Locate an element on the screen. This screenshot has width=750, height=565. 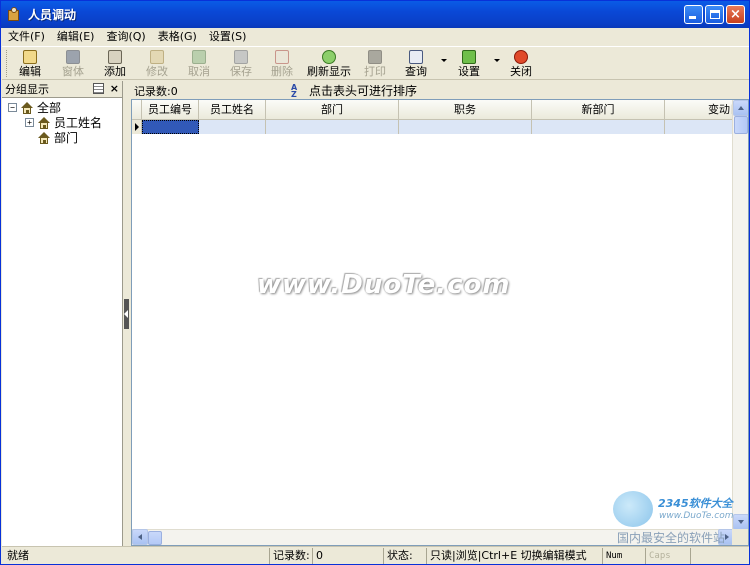
group-panel: 分组显示 × − 全部 + 员工姓名 部门 is located at coordinates (62, 313).